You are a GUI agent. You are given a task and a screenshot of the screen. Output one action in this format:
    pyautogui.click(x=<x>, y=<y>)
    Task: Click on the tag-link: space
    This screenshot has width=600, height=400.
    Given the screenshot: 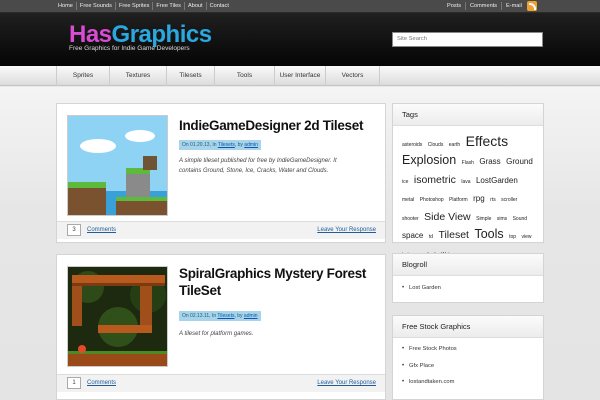 What is the action you would take?
    pyautogui.click(x=412, y=235)
    